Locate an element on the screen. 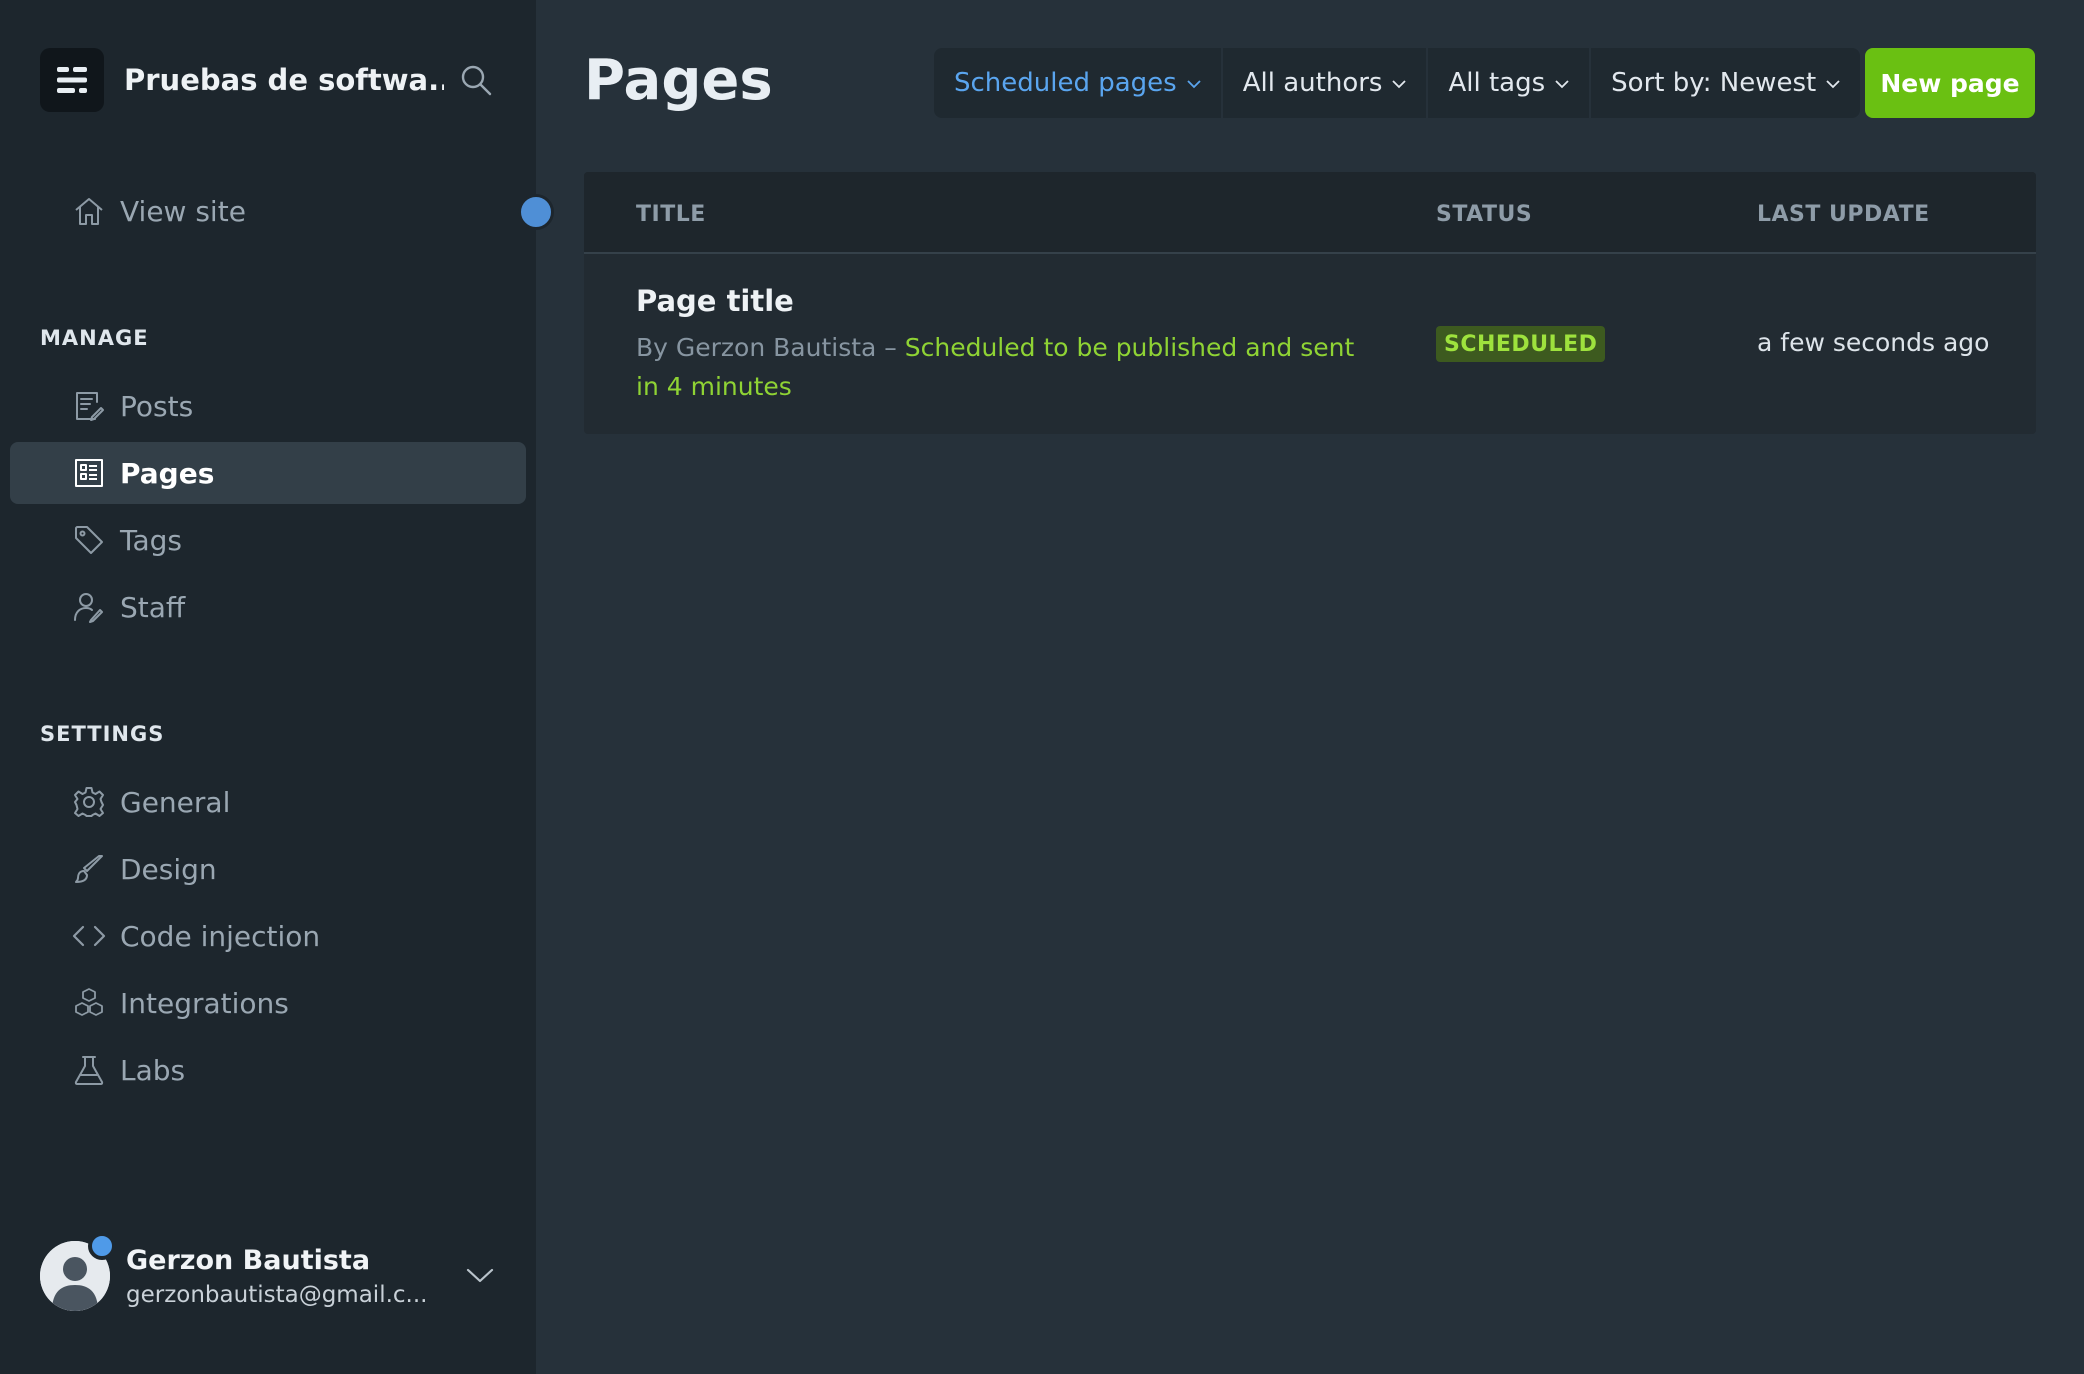  brush-icon is located at coordinates (89, 869).